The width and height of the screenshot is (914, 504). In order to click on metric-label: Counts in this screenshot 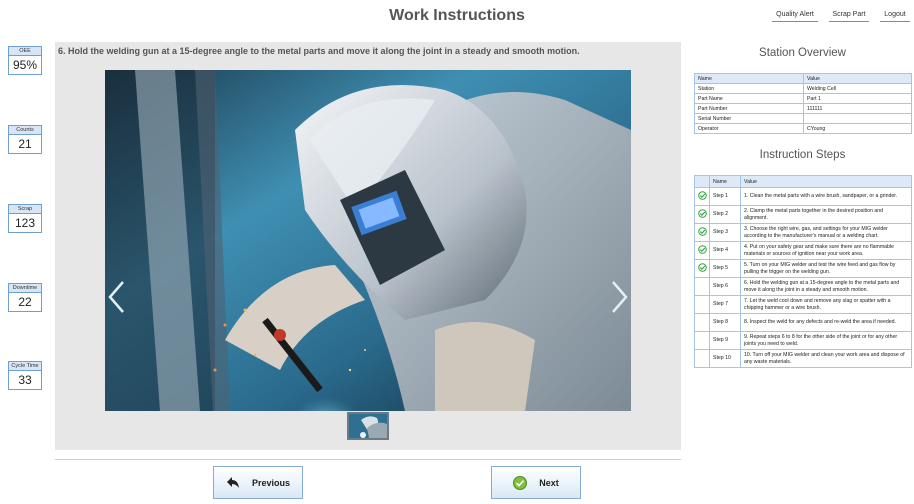, I will do `click(25, 130)`.